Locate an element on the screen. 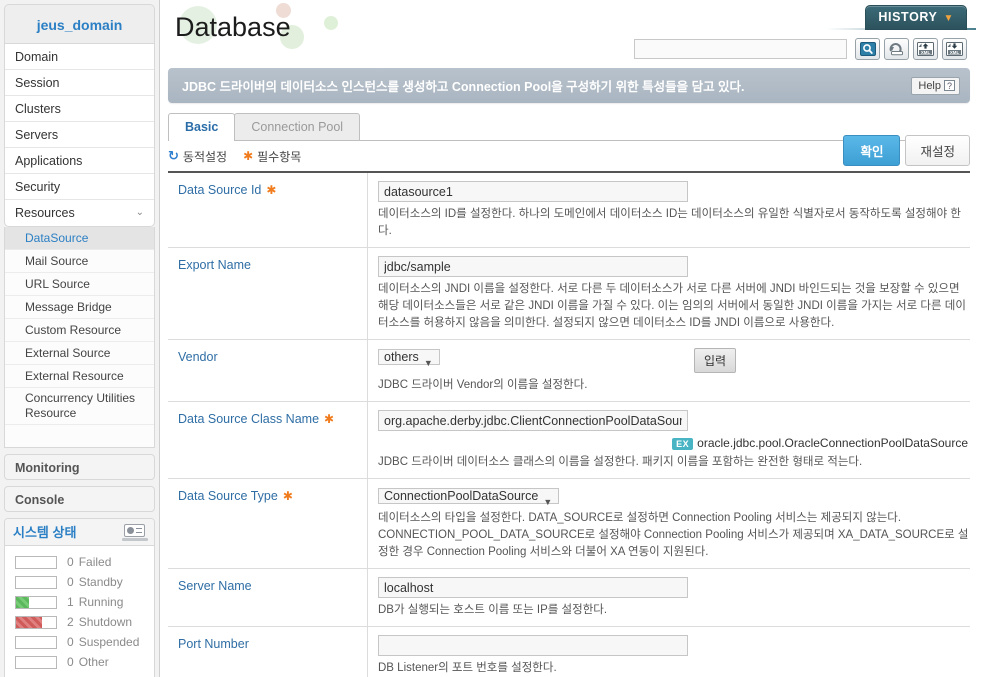  status-text: 0 Other is located at coordinates (88, 662).